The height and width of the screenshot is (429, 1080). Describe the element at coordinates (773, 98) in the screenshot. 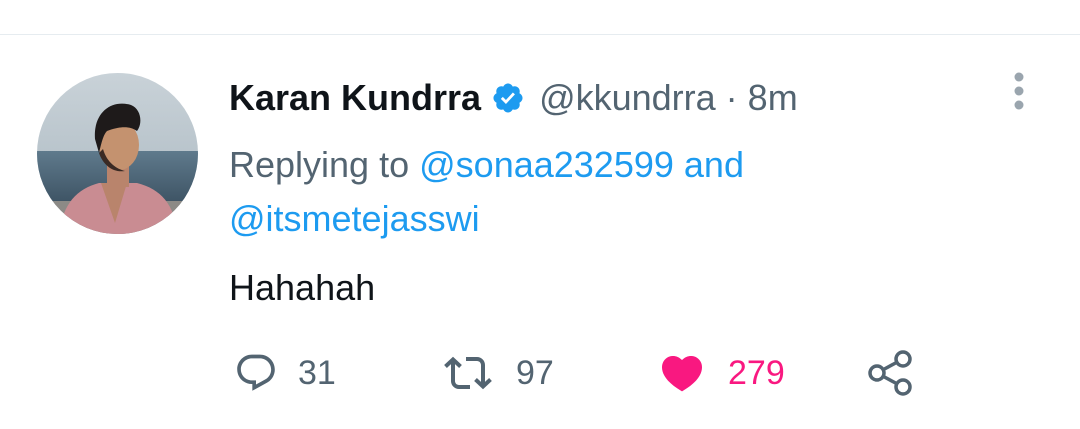

I see `tweet-timestamp: 8m` at that location.